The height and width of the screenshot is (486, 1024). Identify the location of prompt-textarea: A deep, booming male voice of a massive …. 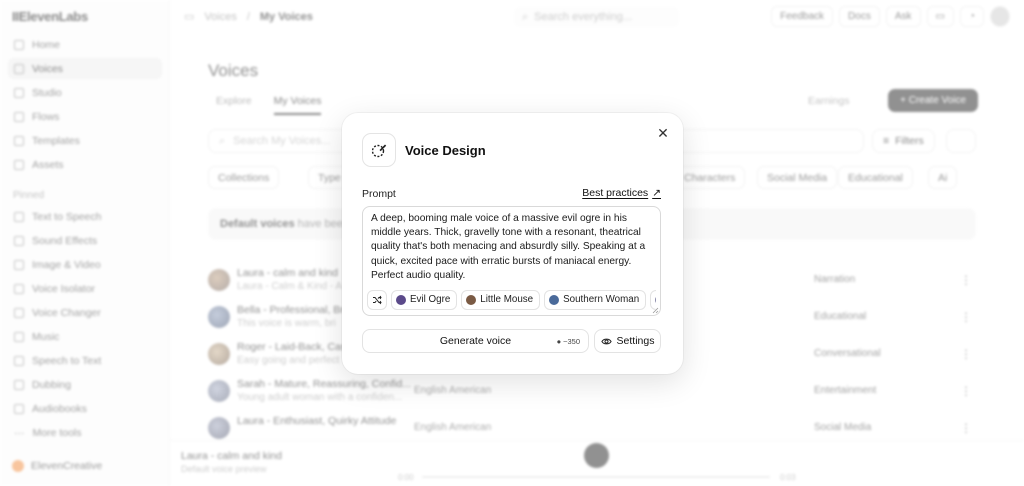
(511, 261).